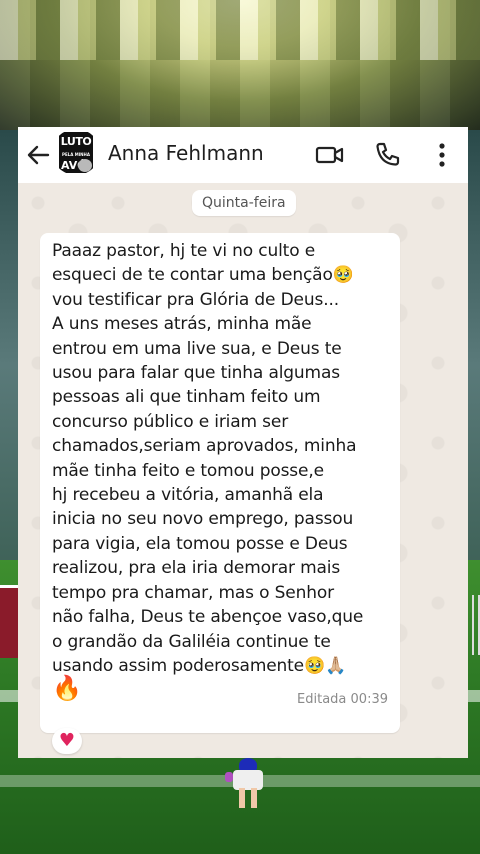 The width and height of the screenshot is (480, 854). What do you see at coordinates (442, 155) in the screenshot?
I see `more-options-icon` at bounding box center [442, 155].